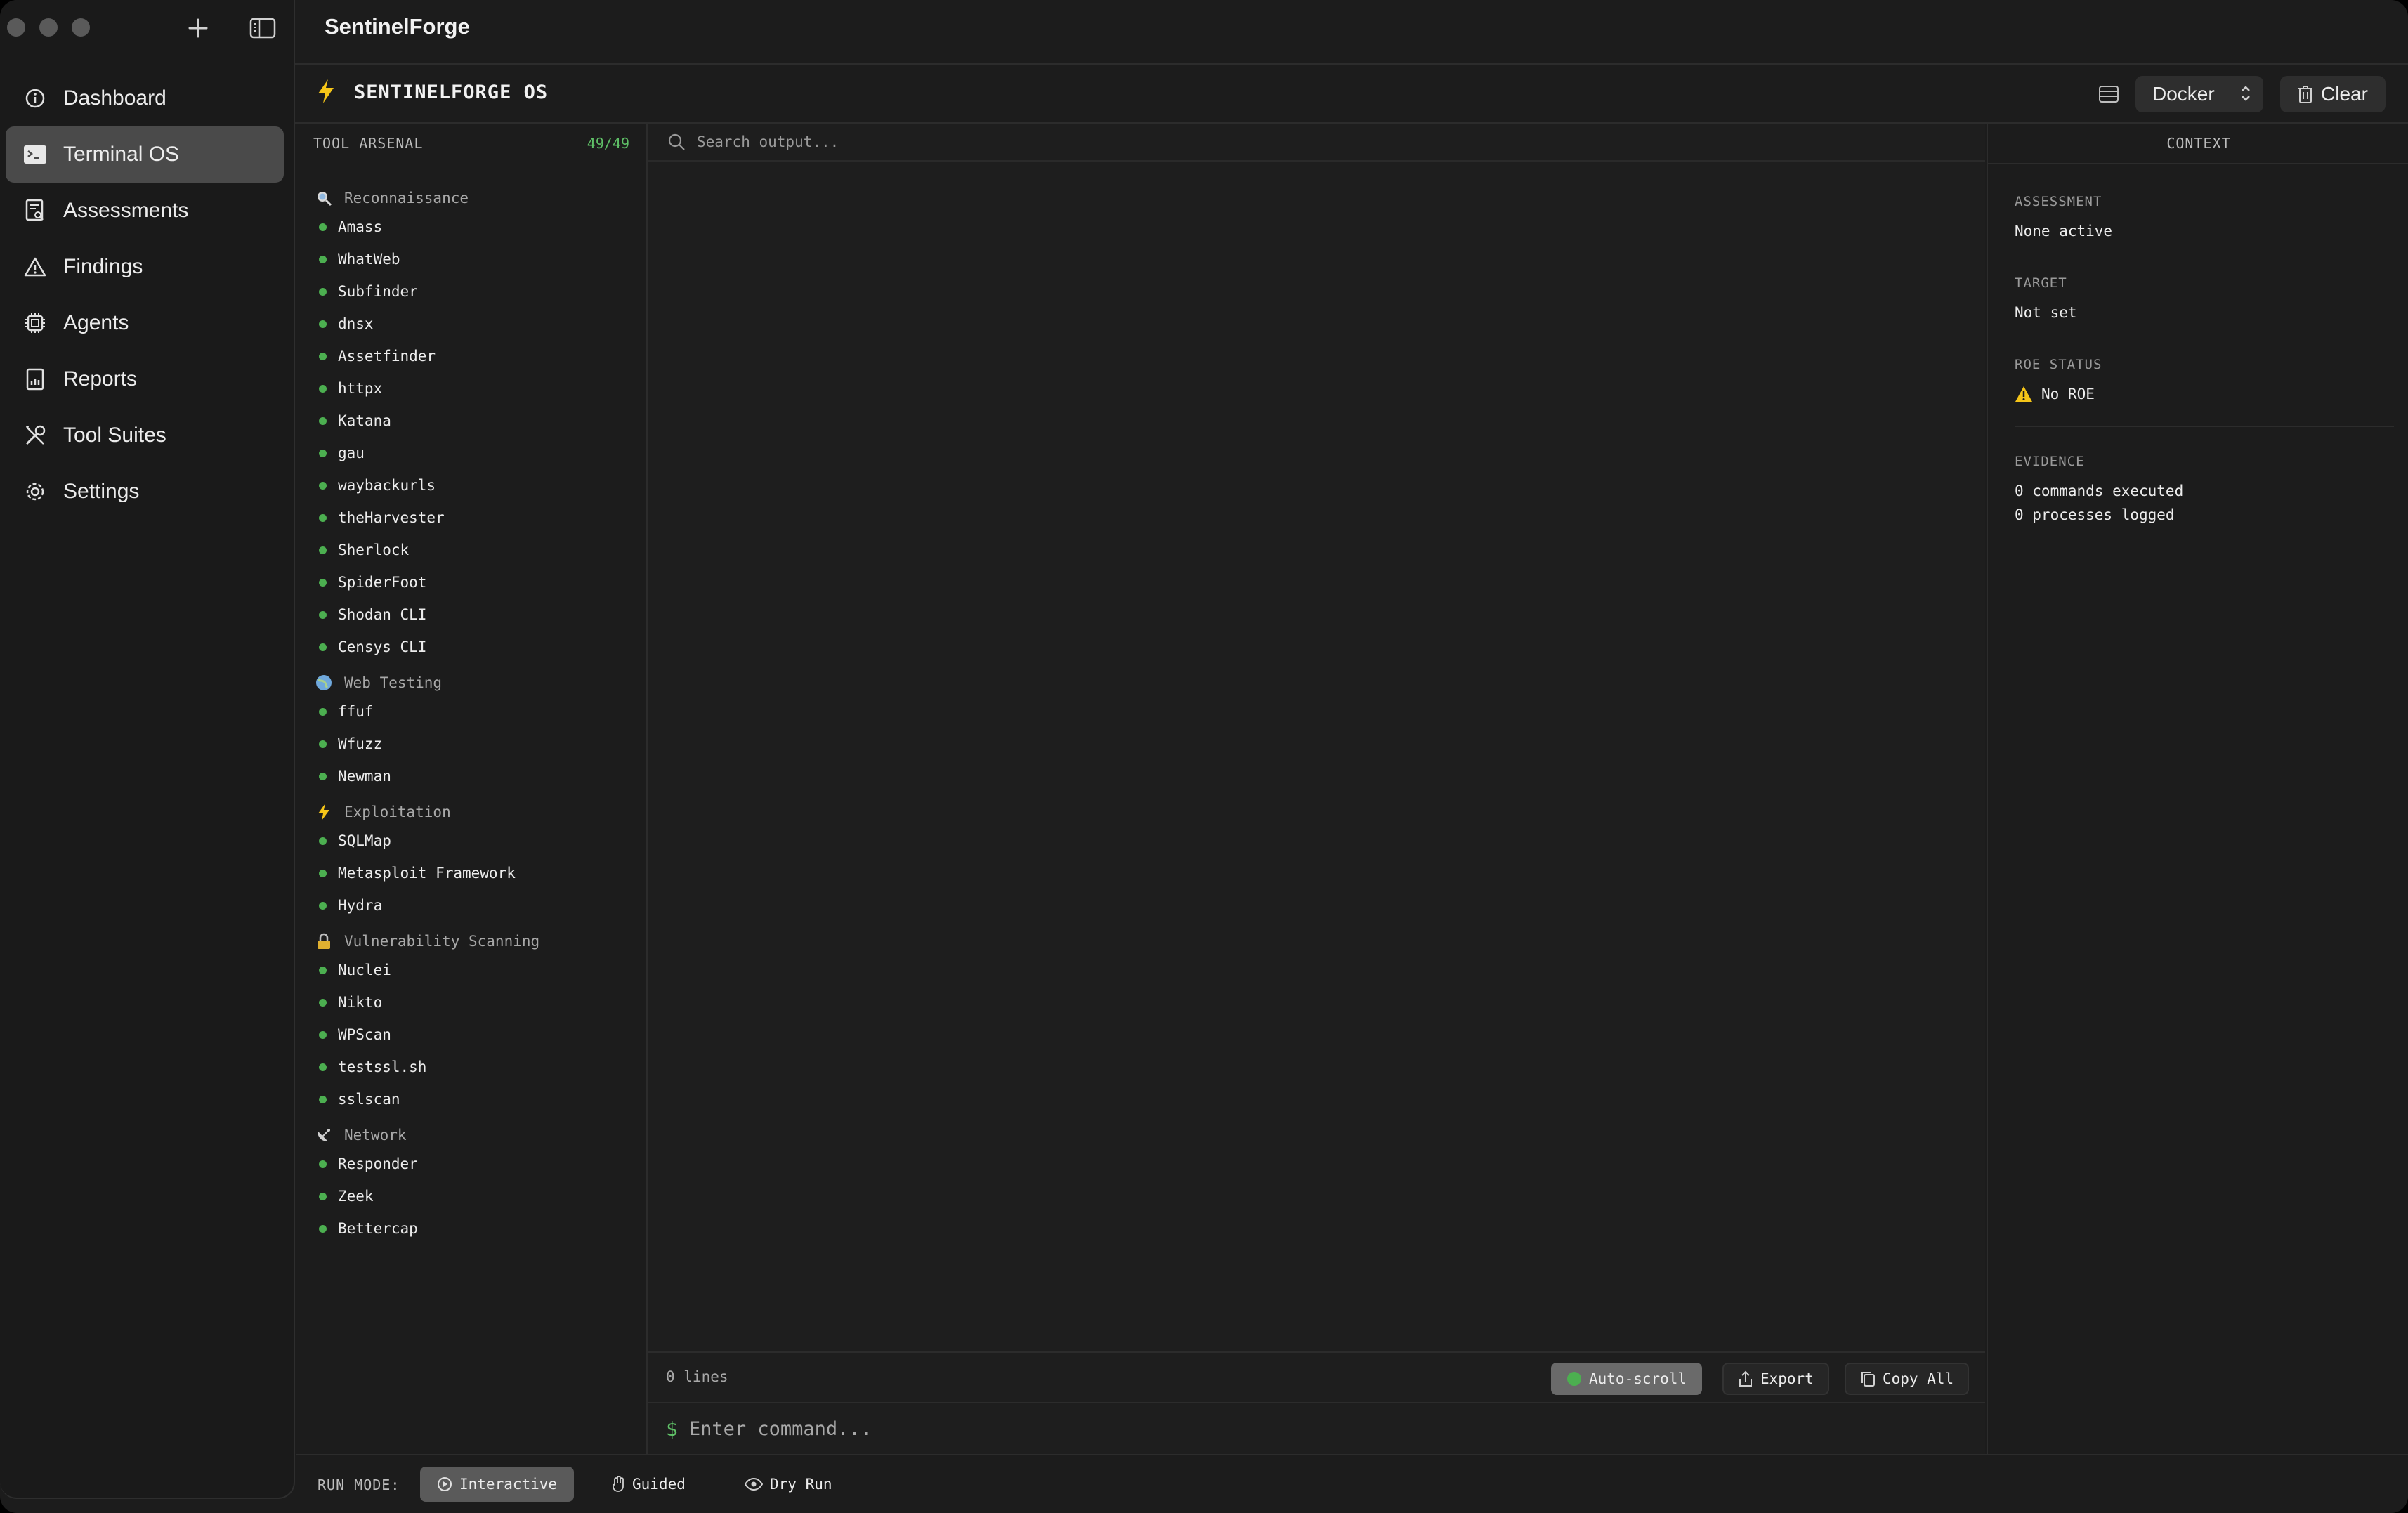 The height and width of the screenshot is (1513, 2408). I want to click on tool-item: Nuclei, so click(475, 970).